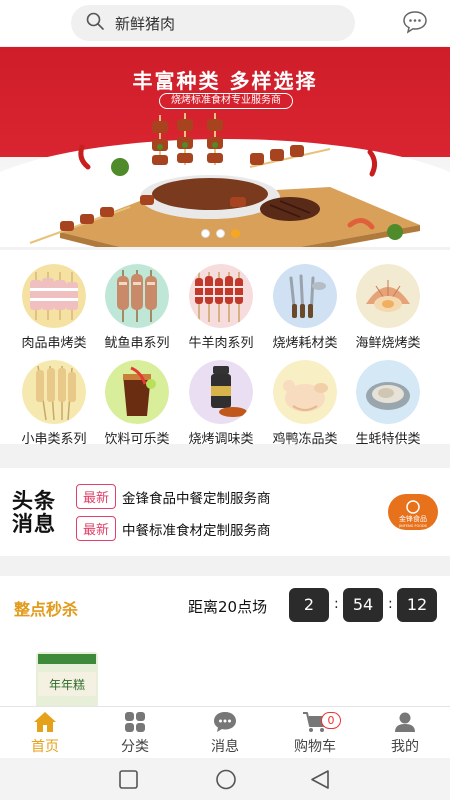  I want to click on category-pork-skewers: 肉品串烤类, so click(54, 307).